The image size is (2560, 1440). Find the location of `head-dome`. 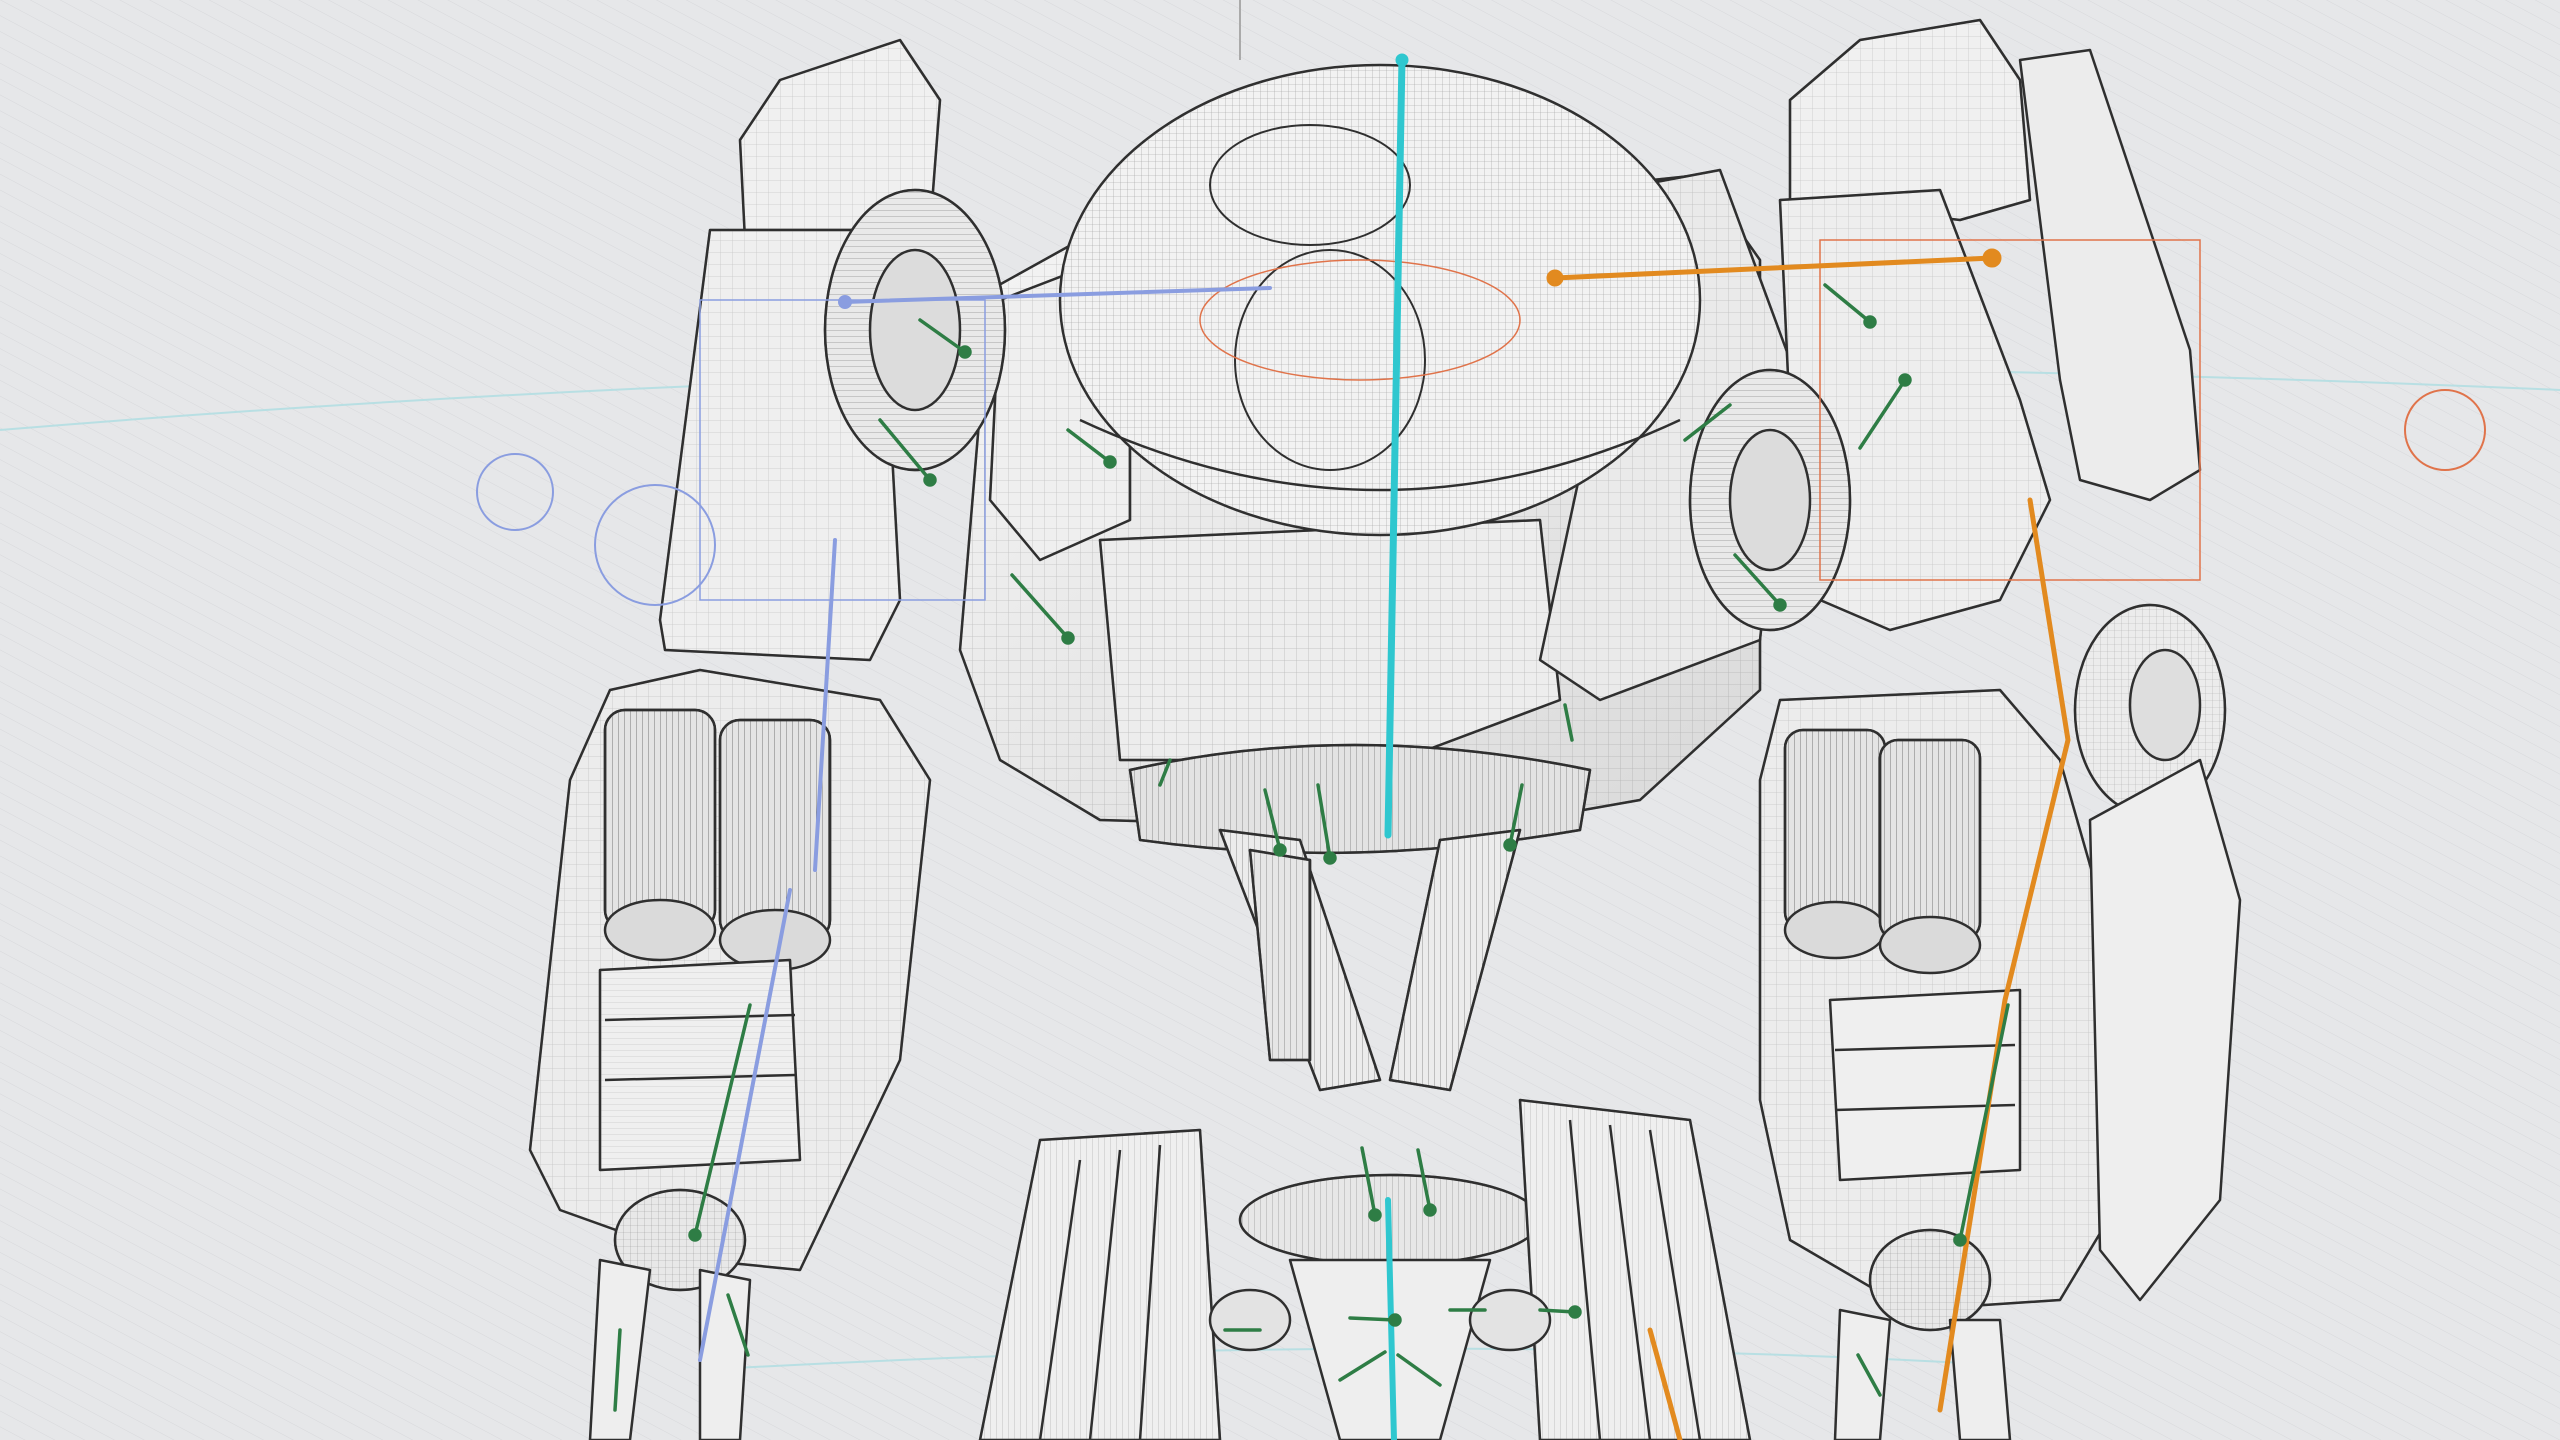

head-dome is located at coordinates (1380, 300).